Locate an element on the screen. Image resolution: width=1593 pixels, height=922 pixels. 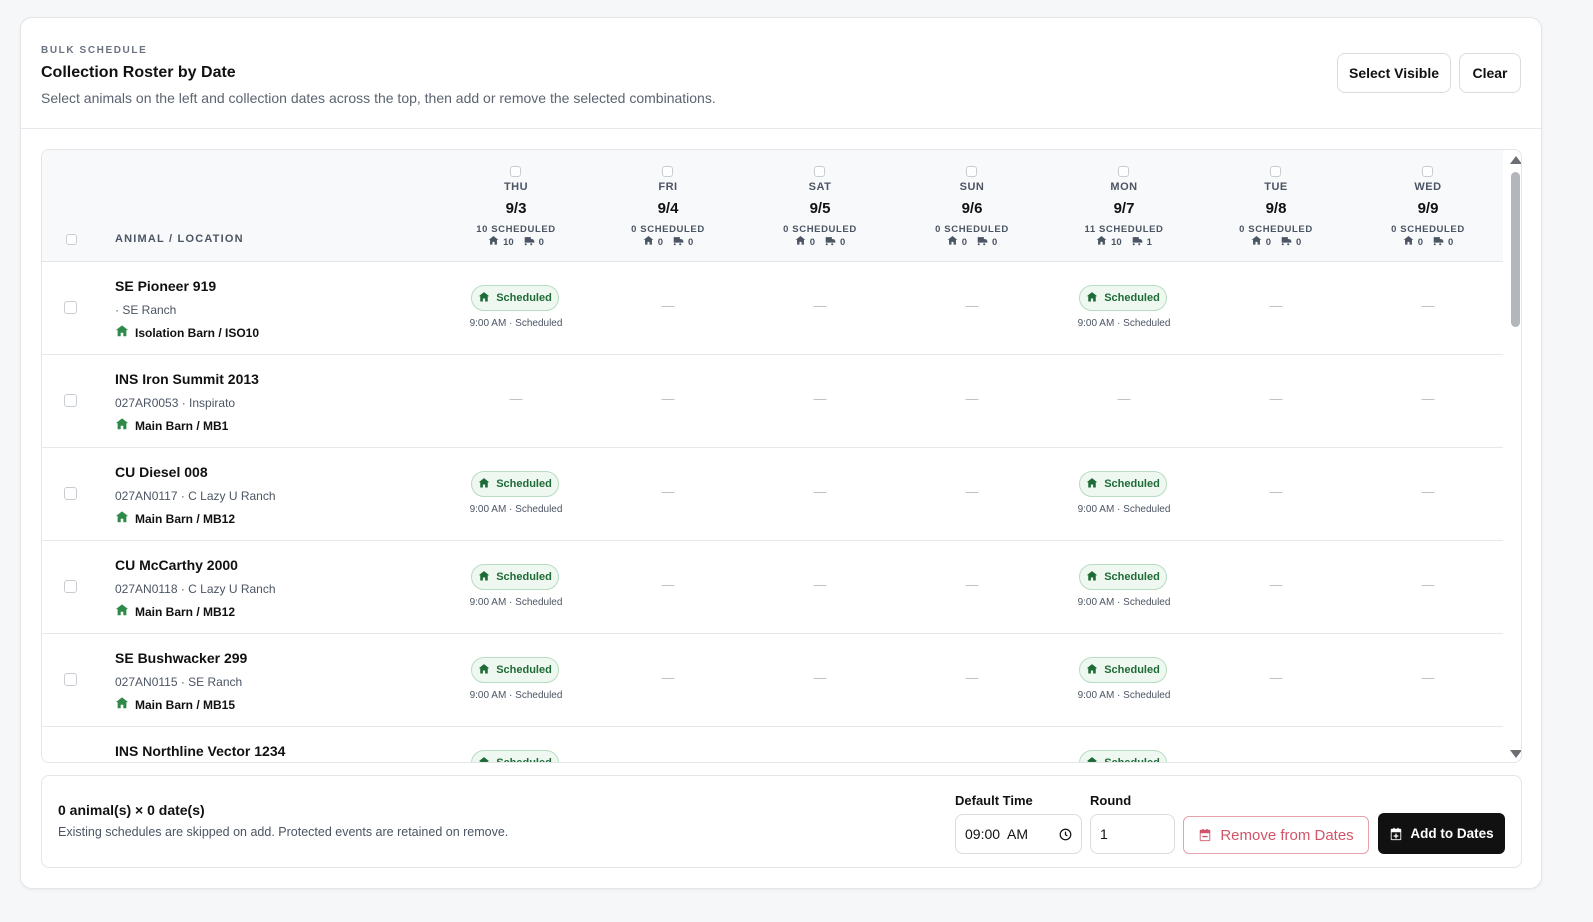
day-of-week: SAT is located at coordinates (820, 187).